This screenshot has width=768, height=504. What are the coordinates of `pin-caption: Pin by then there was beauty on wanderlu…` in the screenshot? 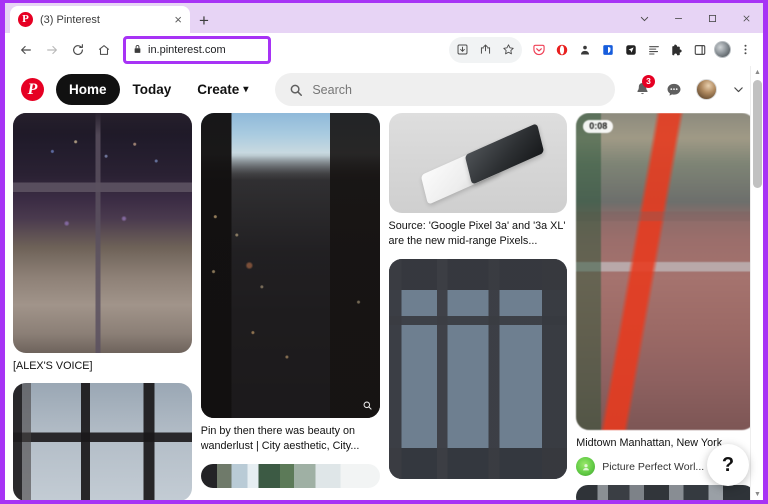 It's located at (280, 439).